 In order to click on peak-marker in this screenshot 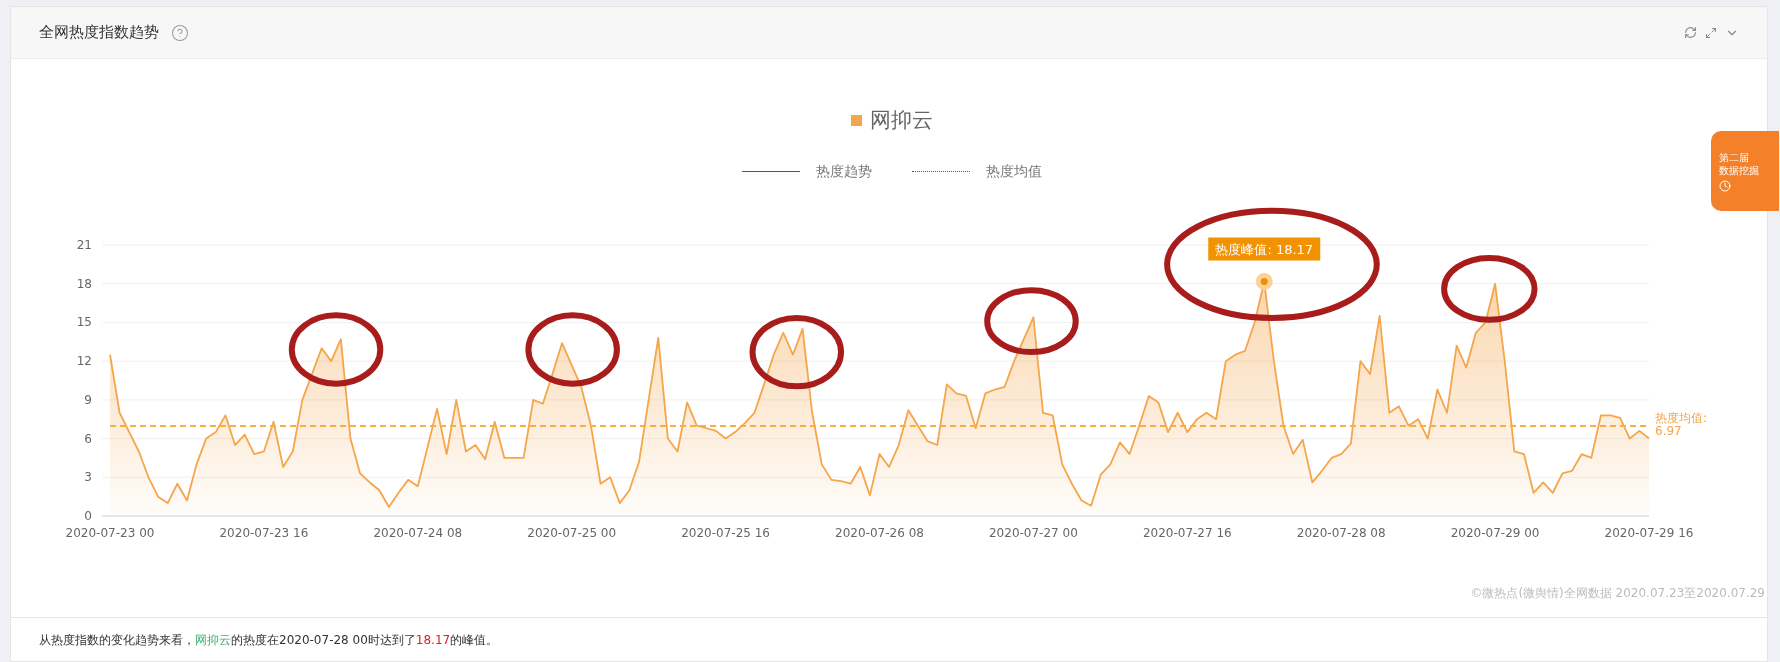, I will do `click(1264, 281)`.